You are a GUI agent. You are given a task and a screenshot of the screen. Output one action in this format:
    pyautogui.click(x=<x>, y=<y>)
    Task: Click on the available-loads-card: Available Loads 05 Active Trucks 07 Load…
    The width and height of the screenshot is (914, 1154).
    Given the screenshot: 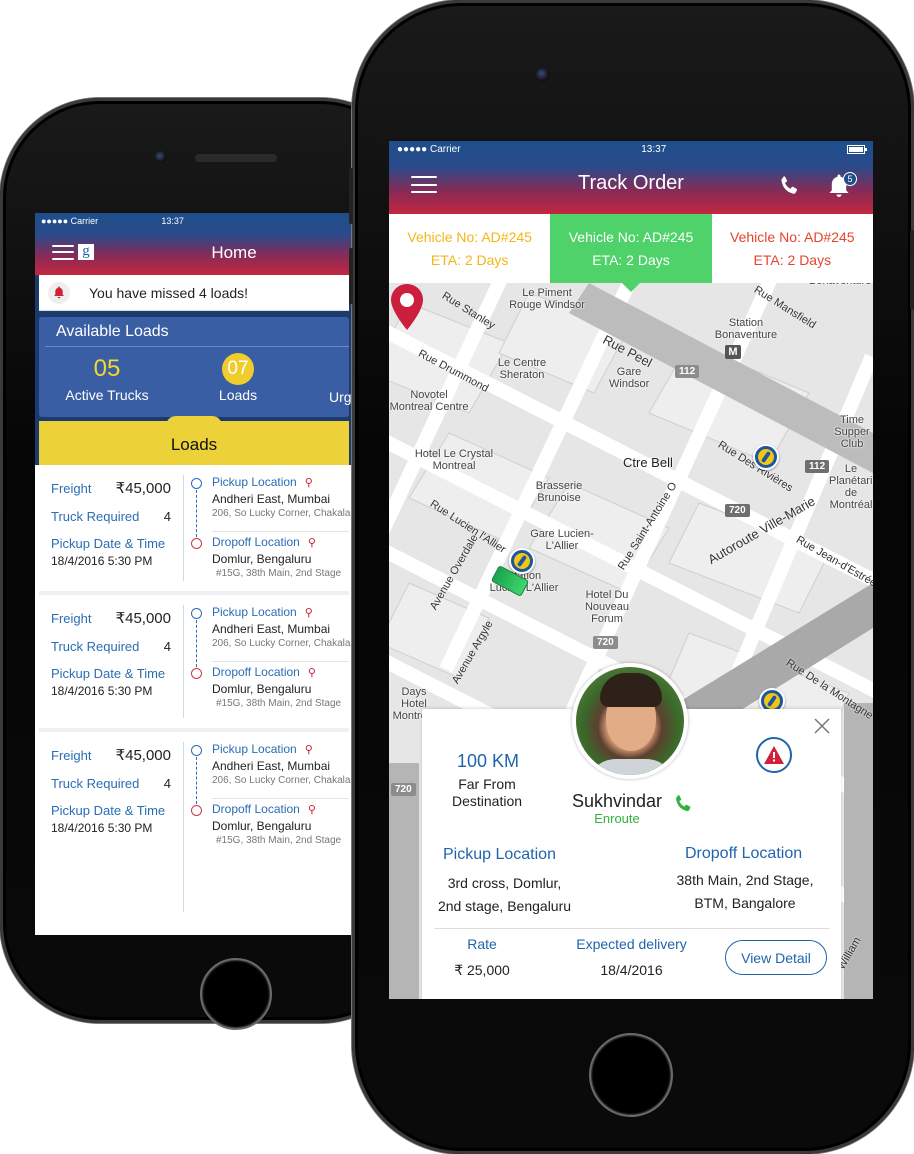 What is the action you would take?
    pyautogui.click(x=195, y=367)
    